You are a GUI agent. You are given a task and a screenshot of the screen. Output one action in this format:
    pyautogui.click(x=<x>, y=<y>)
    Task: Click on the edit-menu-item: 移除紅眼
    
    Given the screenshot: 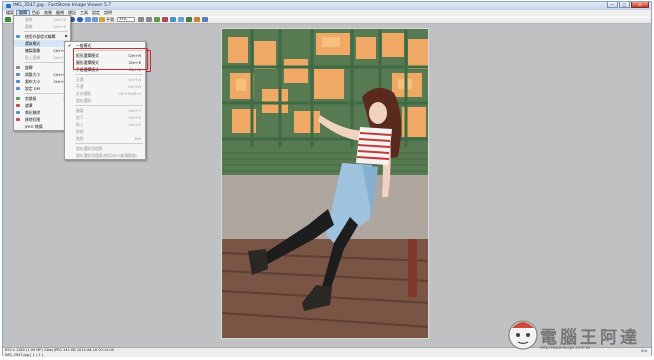 What is the action you would take?
    pyautogui.click(x=42, y=119)
    